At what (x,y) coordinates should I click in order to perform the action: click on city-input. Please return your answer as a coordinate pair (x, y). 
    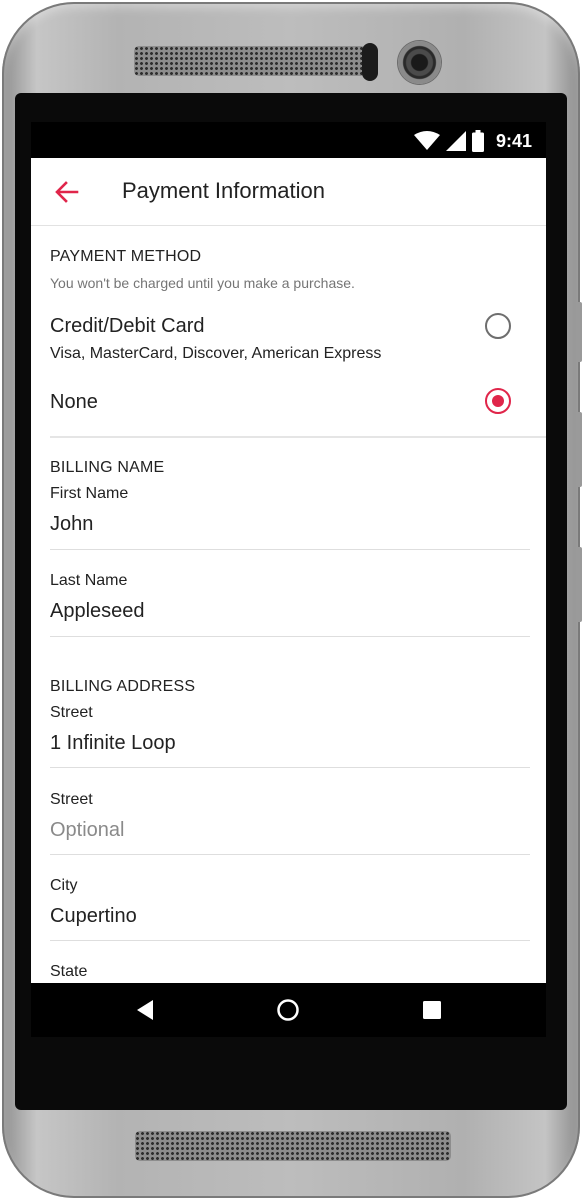
    Looking at the image, I should click on (290, 916).